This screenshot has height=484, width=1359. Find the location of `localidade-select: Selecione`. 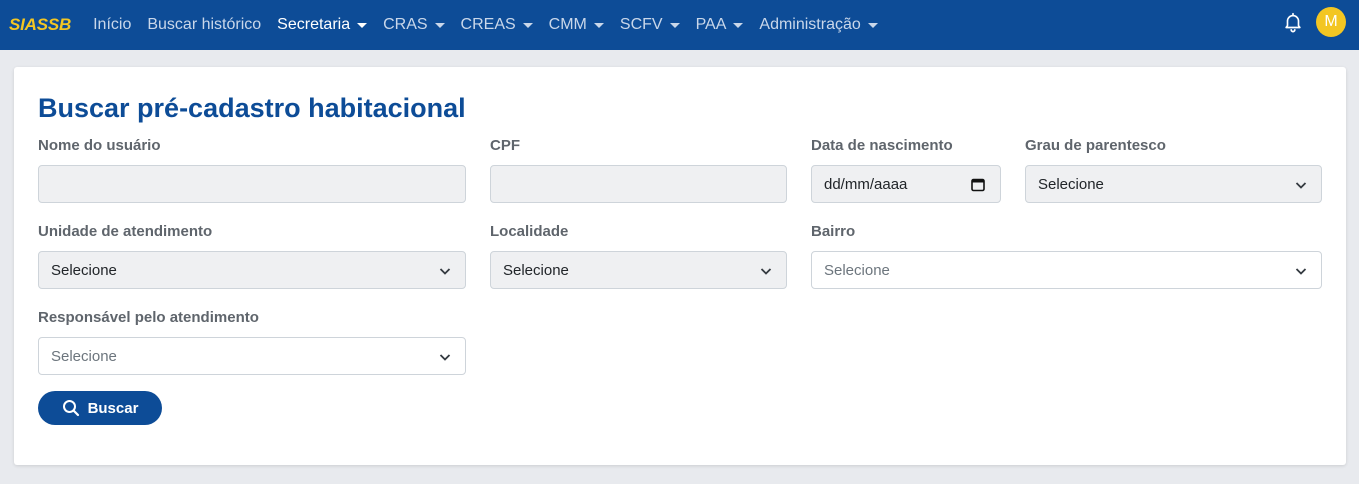

localidade-select: Selecione is located at coordinates (638, 270).